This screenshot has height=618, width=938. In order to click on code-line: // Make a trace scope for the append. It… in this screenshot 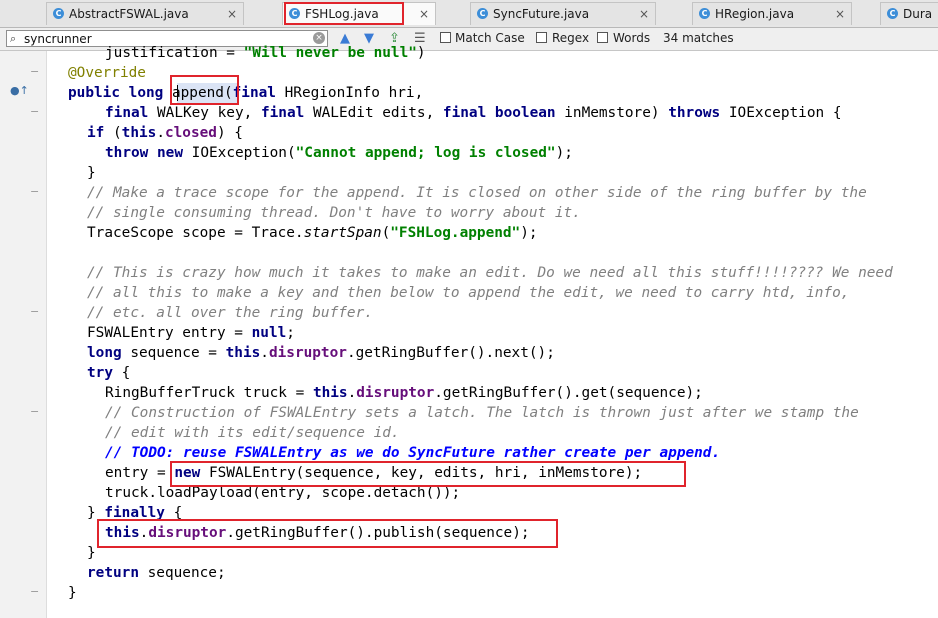, I will do `click(477, 193)`.